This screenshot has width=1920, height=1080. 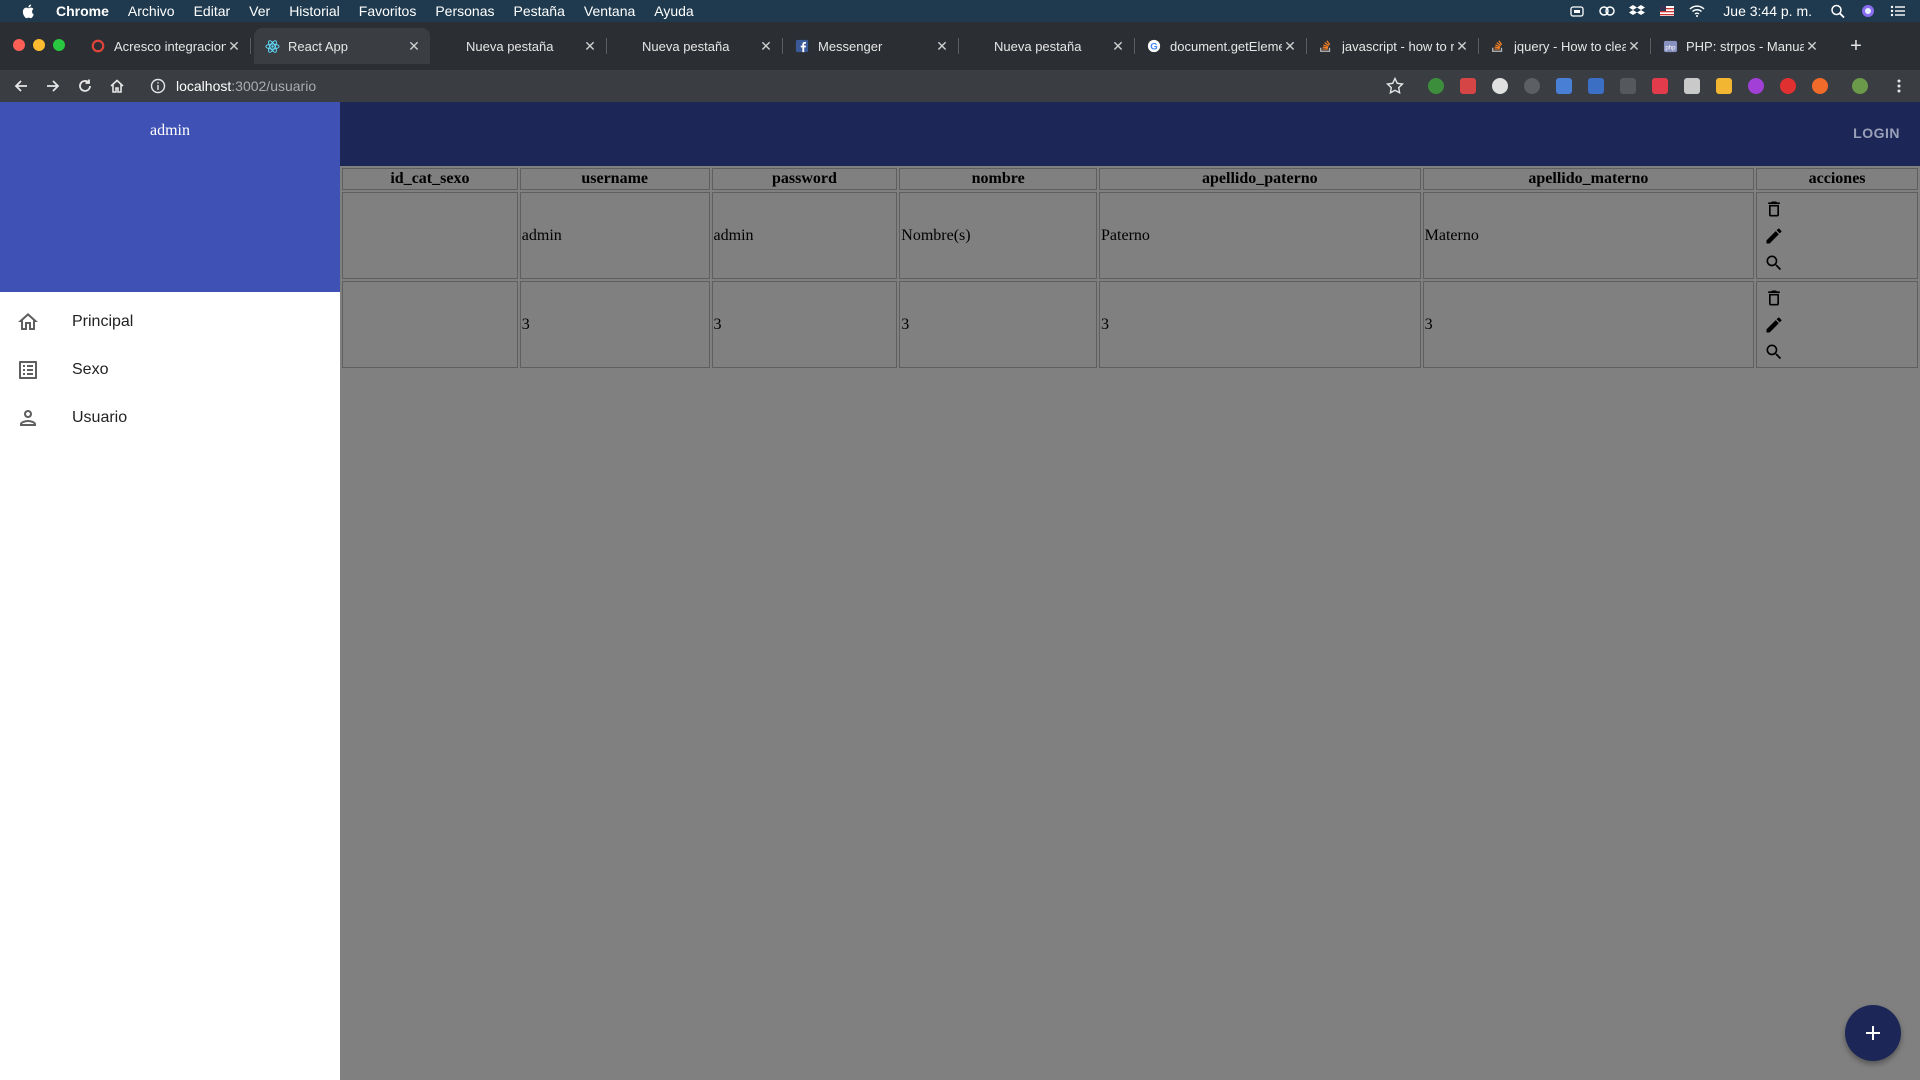 What do you see at coordinates (1868, 11) in the screenshot?
I see `siri-icon` at bounding box center [1868, 11].